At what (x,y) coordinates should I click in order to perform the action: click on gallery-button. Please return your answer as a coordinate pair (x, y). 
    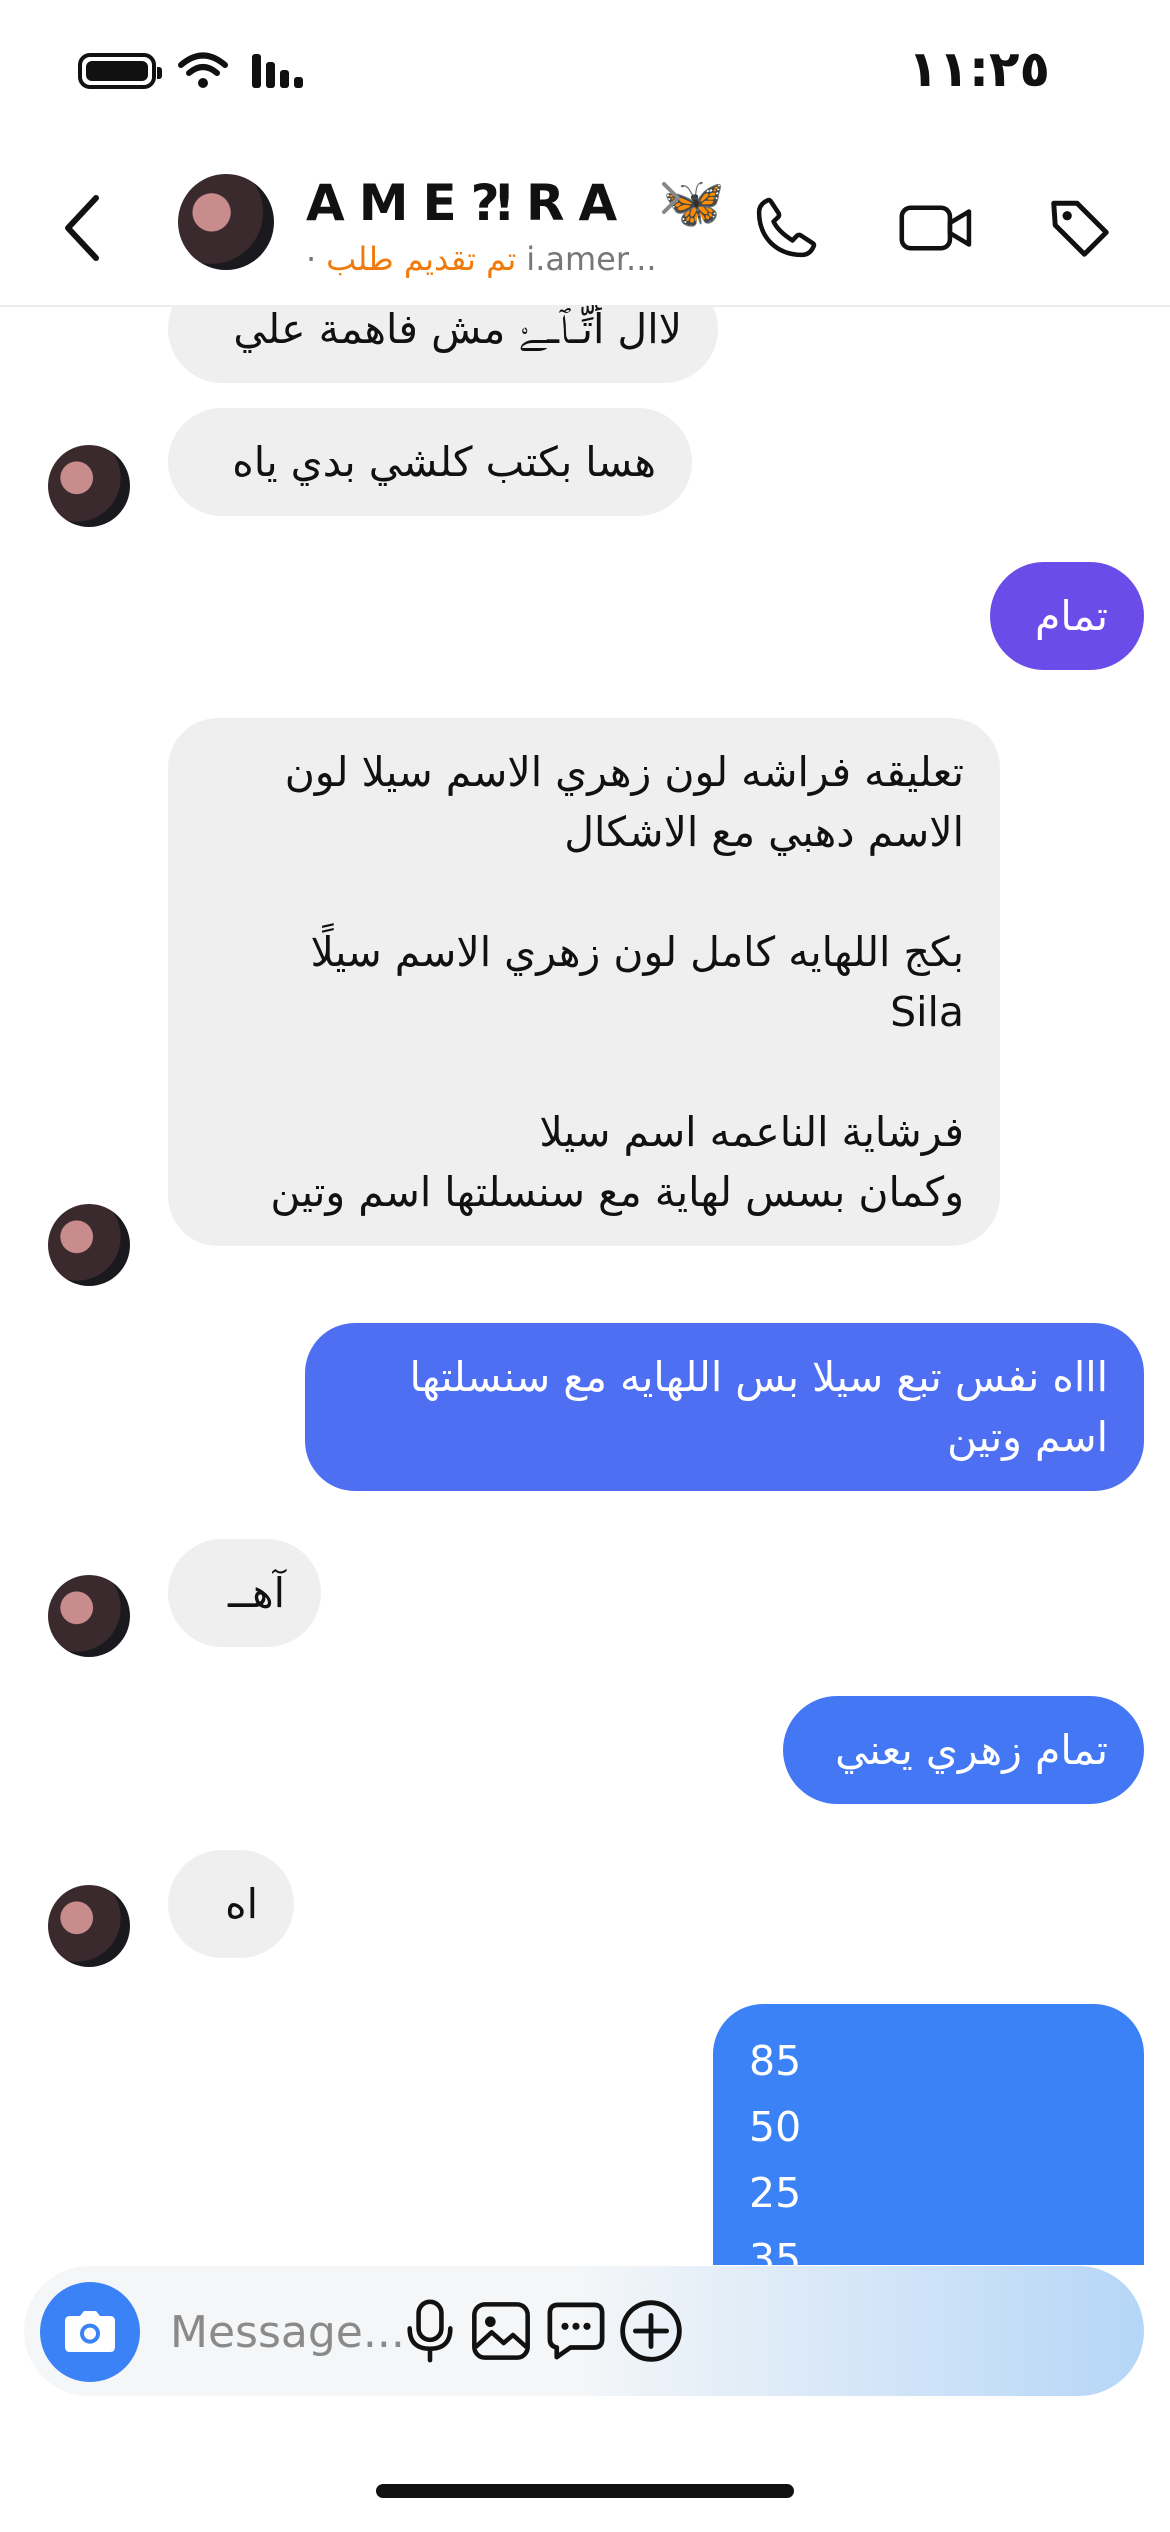
    Looking at the image, I should click on (501, 2331).